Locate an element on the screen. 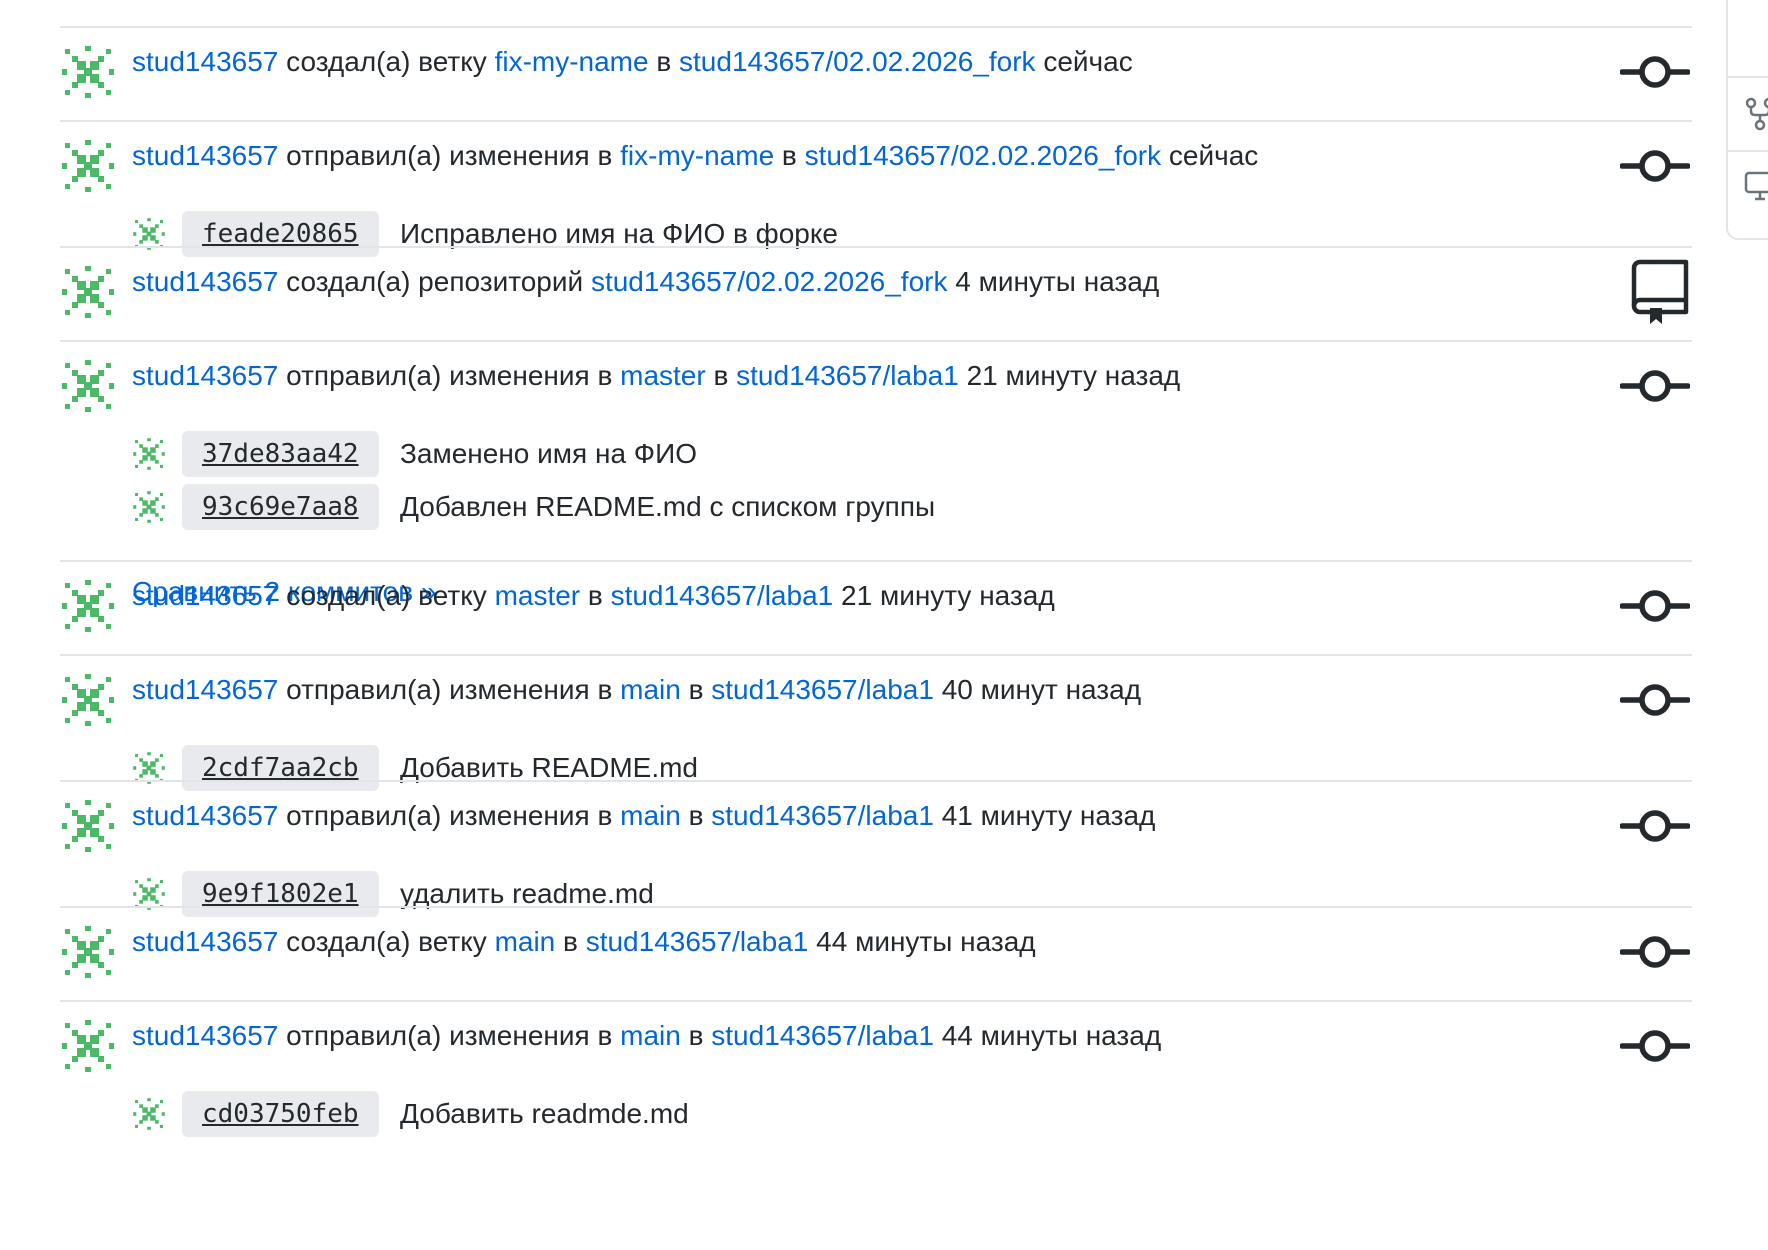  commit-sha-link: 2cdf7aa2cb is located at coordinates (280, 768).